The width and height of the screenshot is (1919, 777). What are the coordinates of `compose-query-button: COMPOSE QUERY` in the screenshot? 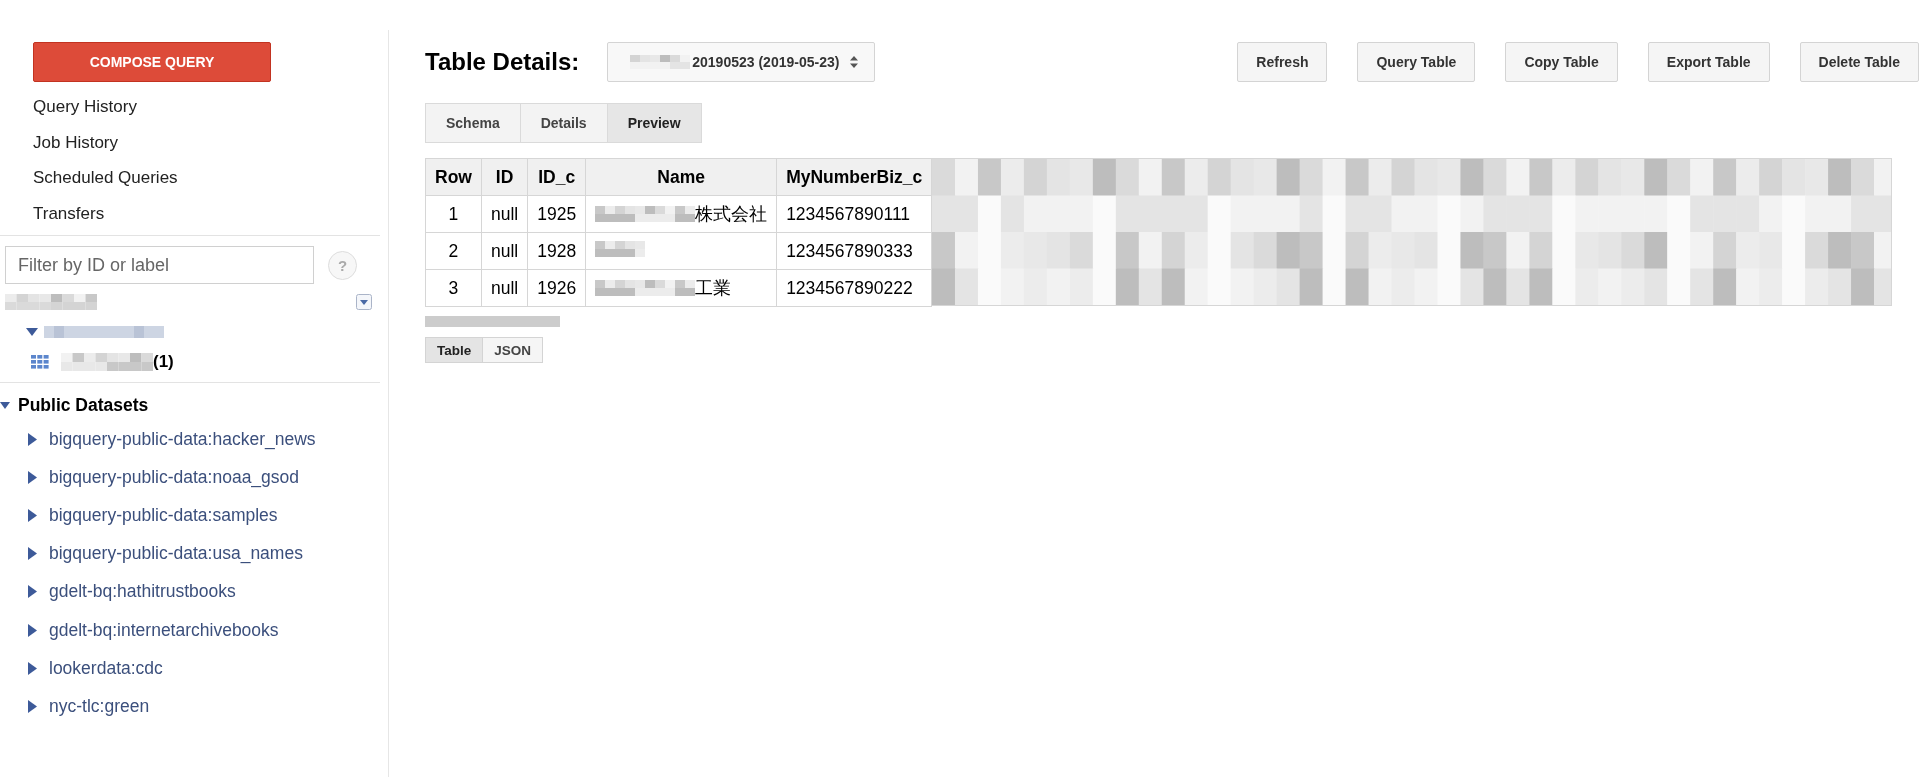 It's located at (152, 62).